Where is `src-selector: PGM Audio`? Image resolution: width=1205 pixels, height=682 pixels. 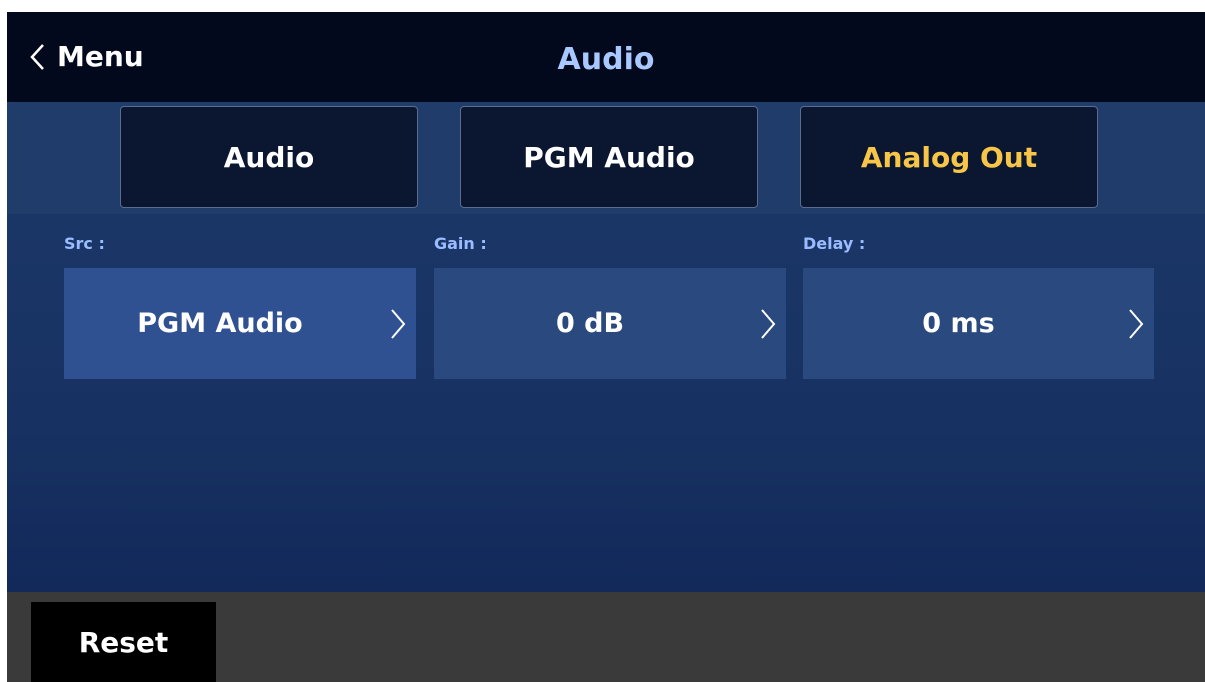
src-selector: PGM Audio is located at coordinates (240, 323).